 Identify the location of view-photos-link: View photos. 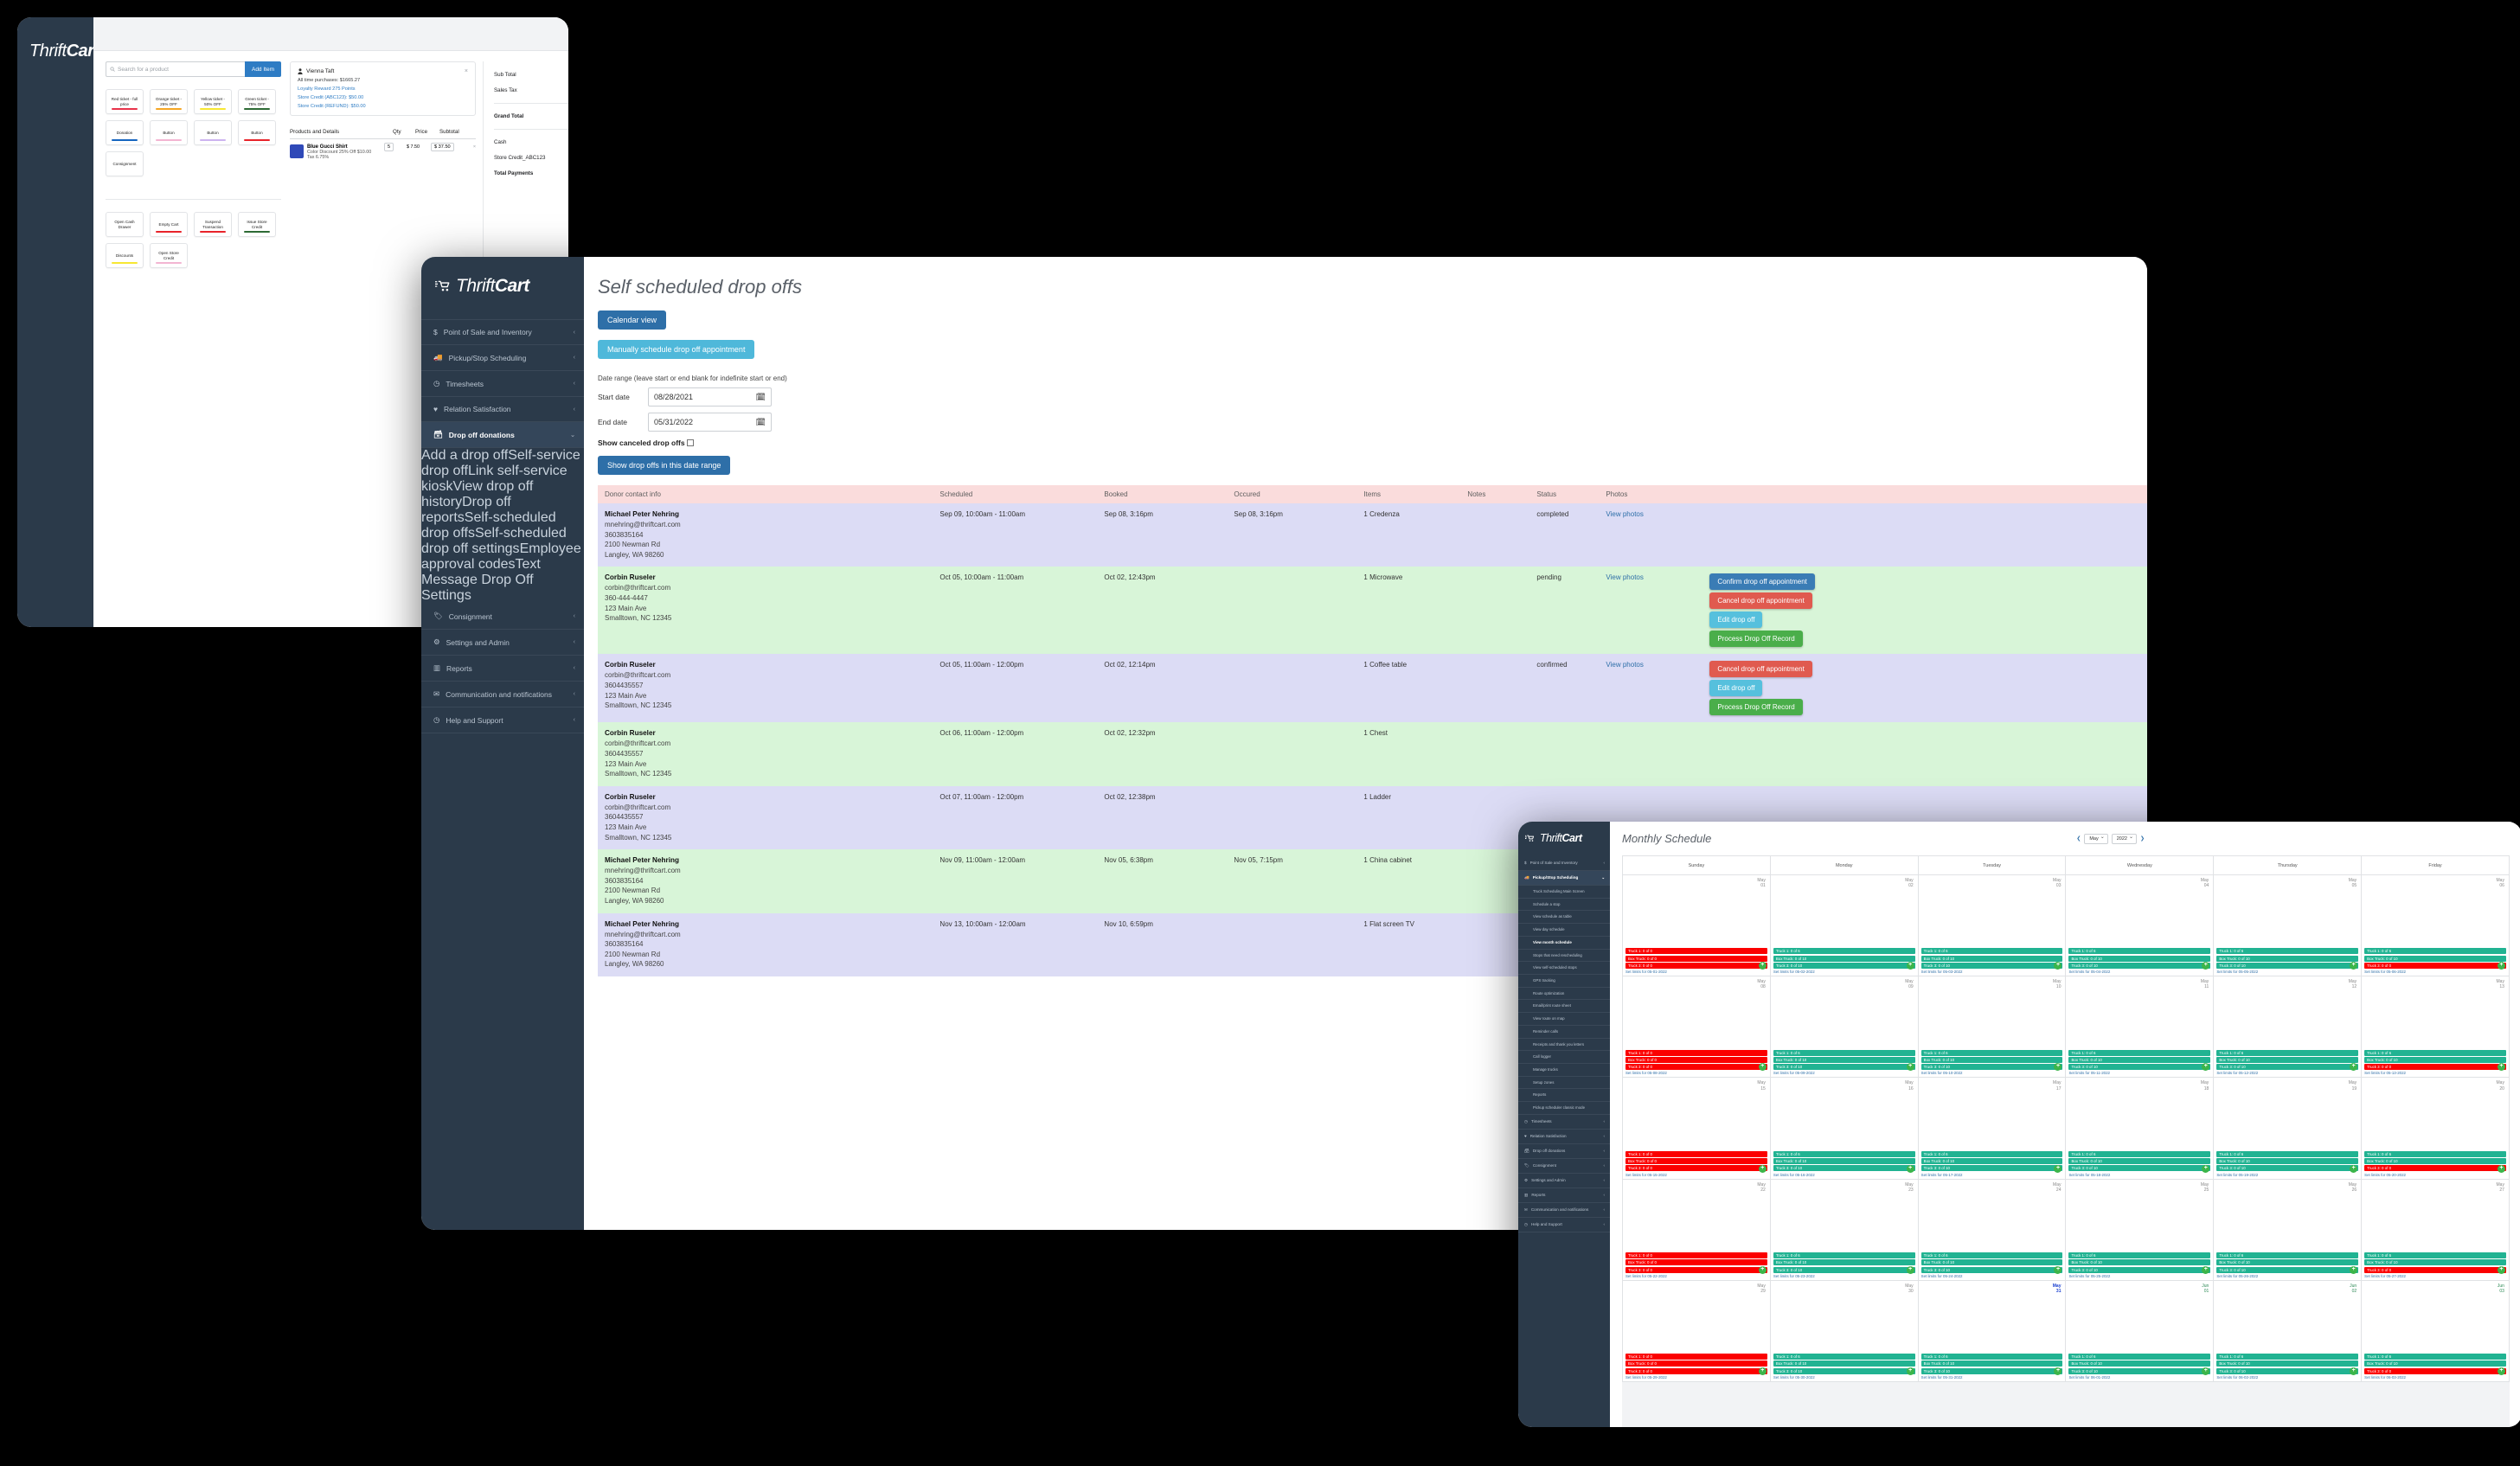
(1624, 514).